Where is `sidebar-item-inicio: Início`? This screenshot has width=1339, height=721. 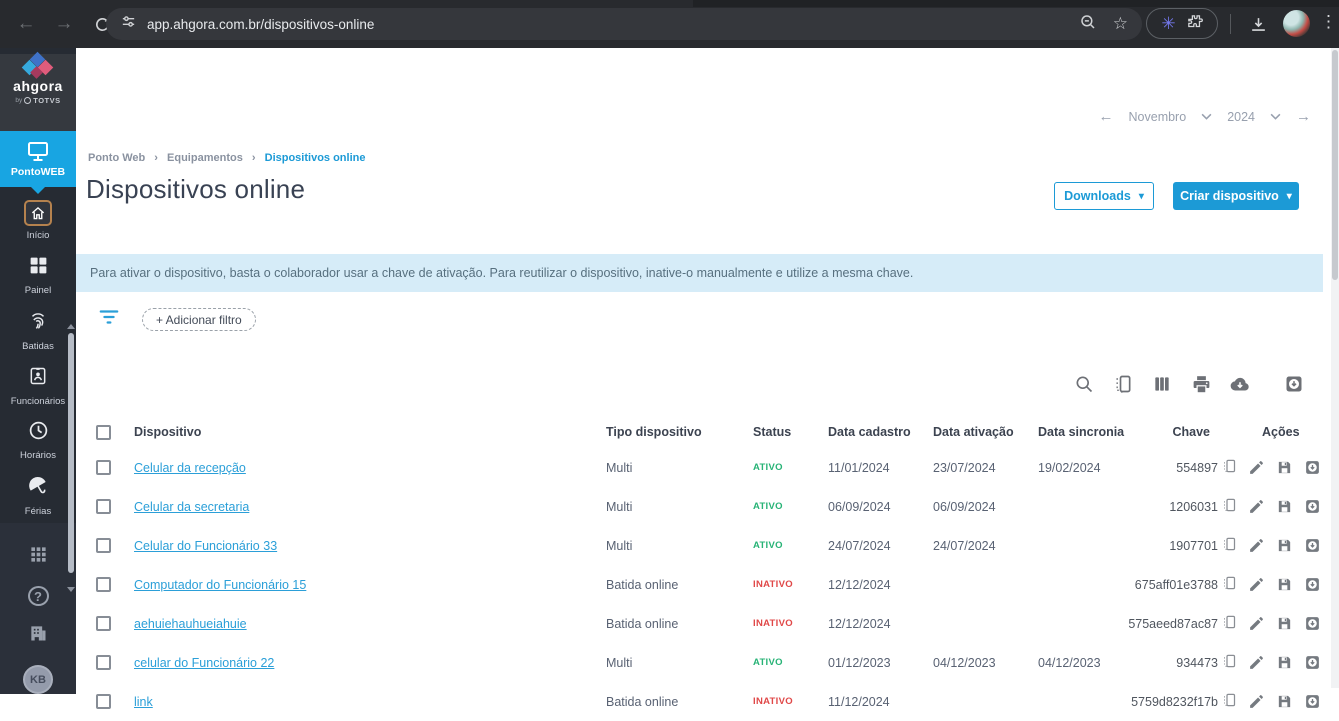 sidebar-item-inicio: Início is located at coordinates (38, 227).